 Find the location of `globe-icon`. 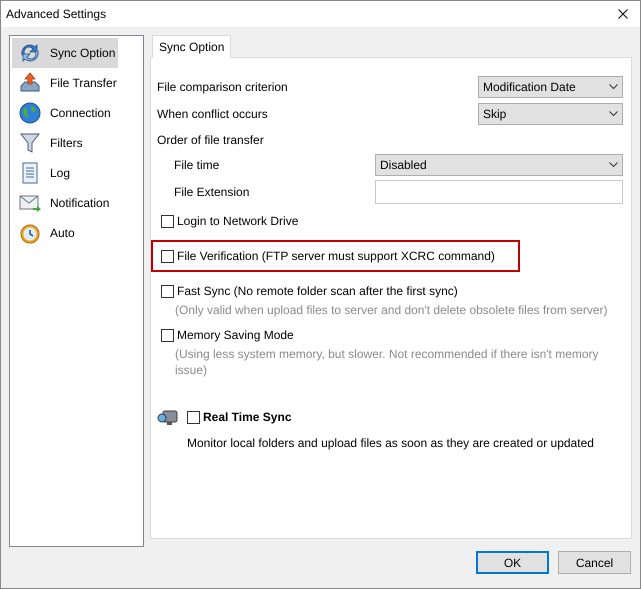

globe-icon is located at coordinates (30, 113).